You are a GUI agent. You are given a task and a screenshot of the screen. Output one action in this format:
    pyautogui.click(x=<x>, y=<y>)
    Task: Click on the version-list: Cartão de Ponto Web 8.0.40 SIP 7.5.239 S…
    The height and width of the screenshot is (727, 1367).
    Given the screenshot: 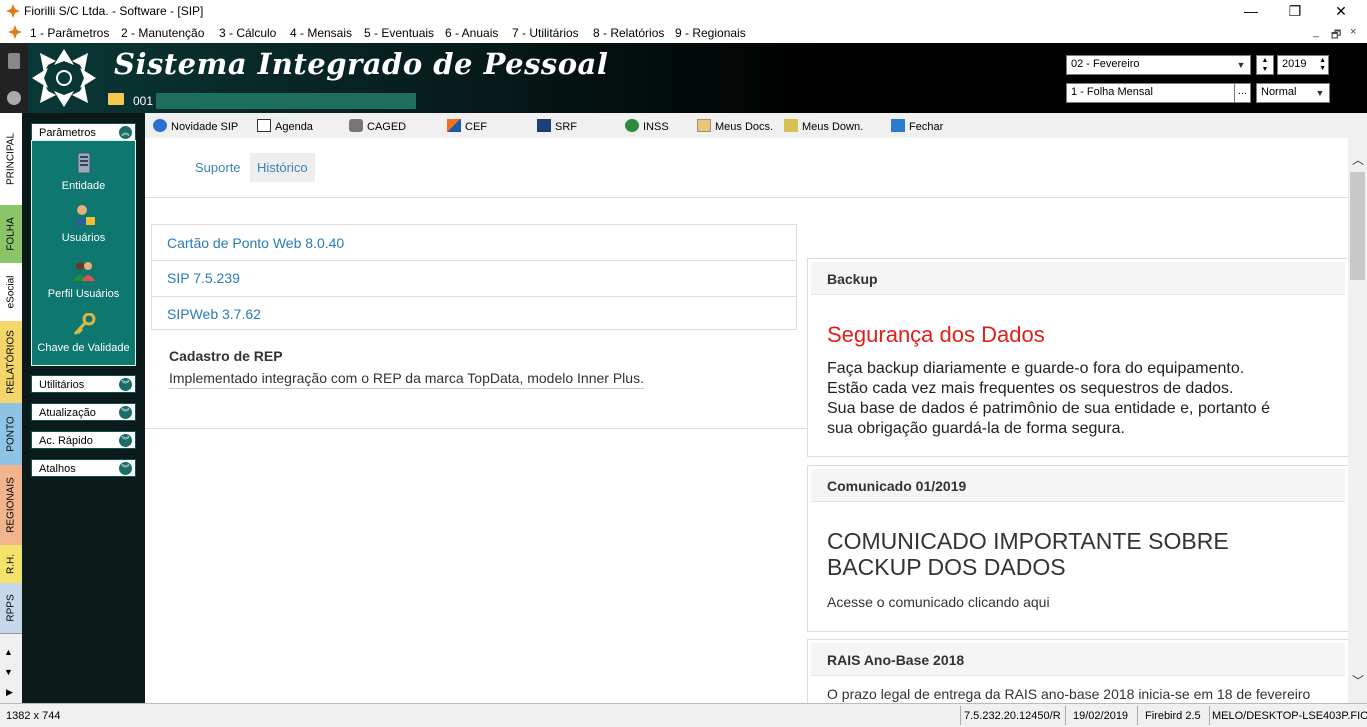 What is the action you would take?
    pyautogui.click(x=474, y=277)
    